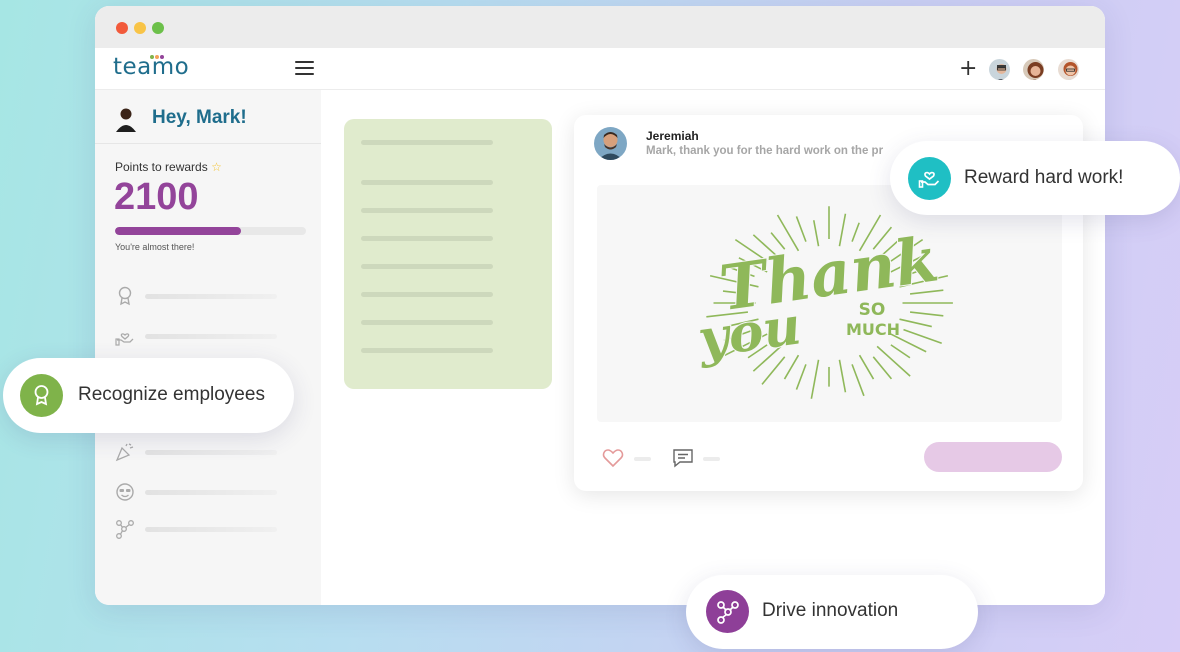 Image resolution: width=1180 pixels, height=652 pixels. I want to click on innovate-callout: Drive innovation, so click(832, 612).